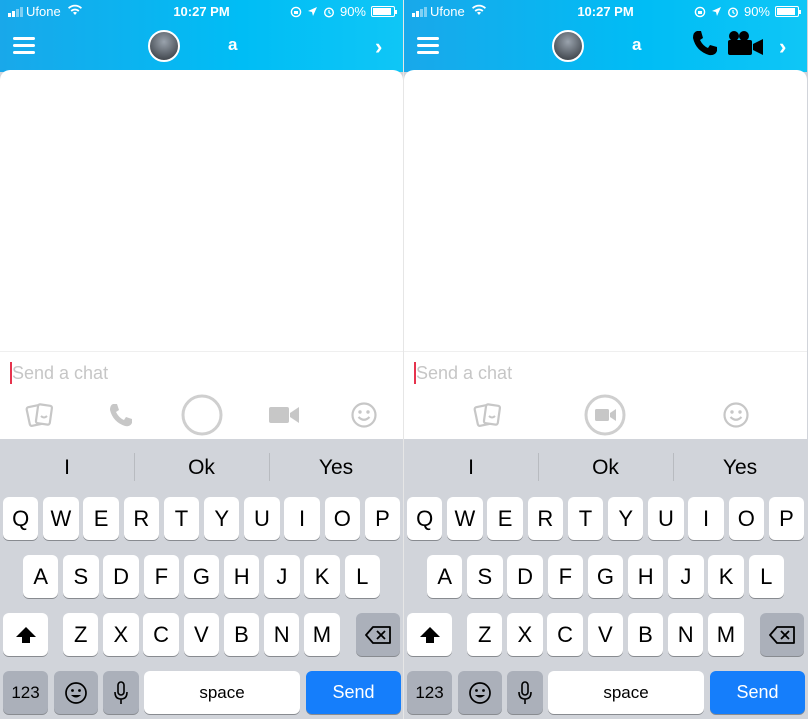 The image size is (808, 719). I want to click on alarm-icon, so click(733, 12).